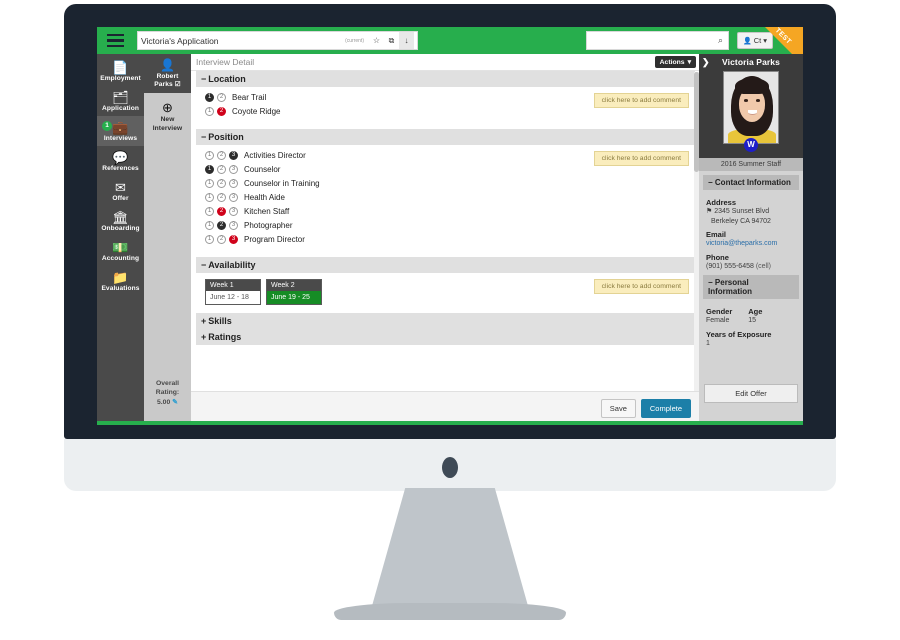 The height and width of the screenshot is (640, 900). I want to click on sidebar-item-offer: ✉ Offer, so click(120, 191).